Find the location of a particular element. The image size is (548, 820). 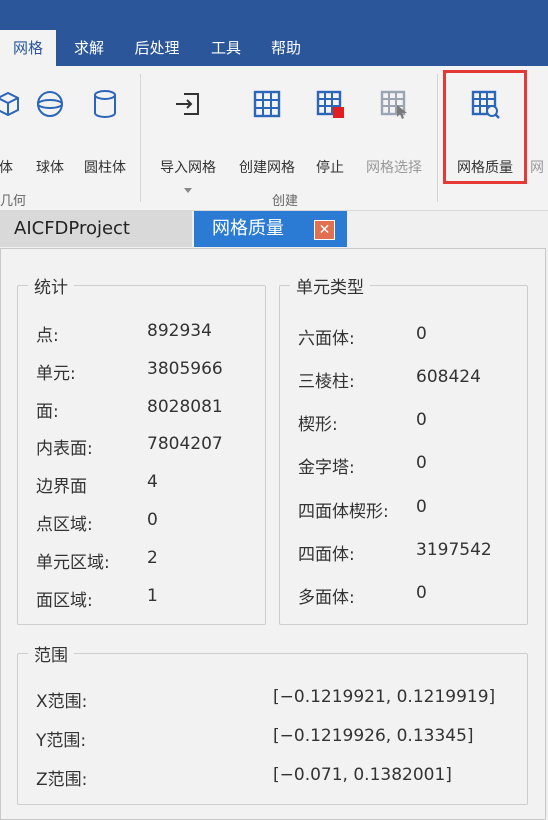

stat-label: 点: is located at coordinates (47, 336).